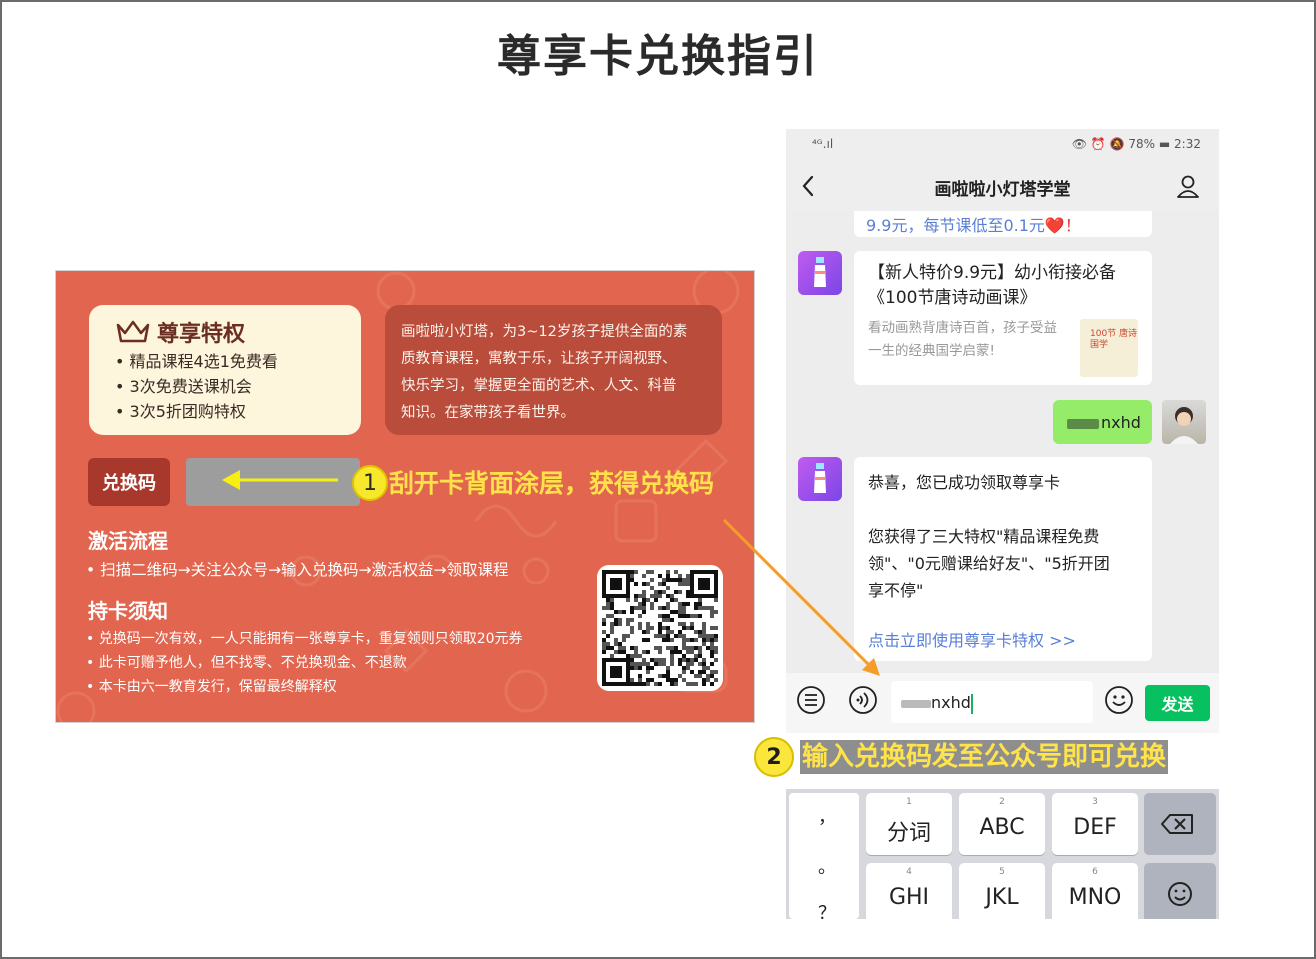  I want to click on course-thumbnail-text: 100节 唐诗国学, so click(1114, 339).